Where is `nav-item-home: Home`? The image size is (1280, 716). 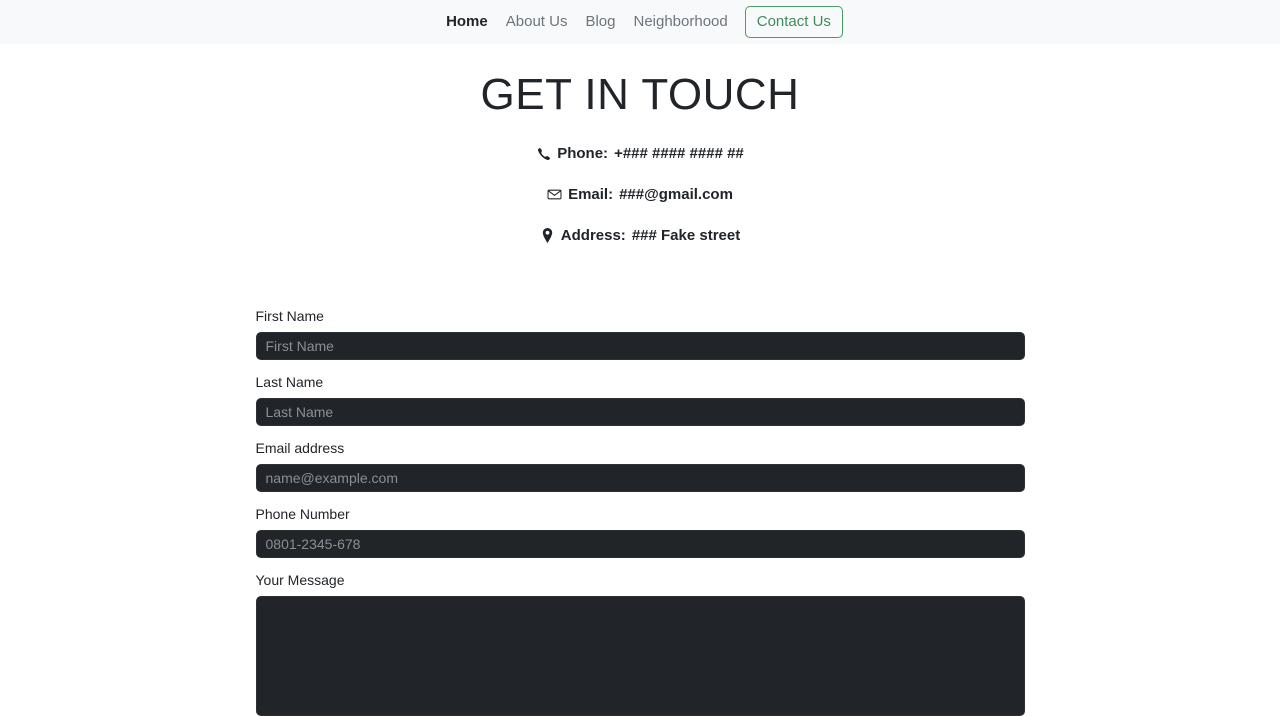
nav-item-home: Home is located at coordinates (467, 22).